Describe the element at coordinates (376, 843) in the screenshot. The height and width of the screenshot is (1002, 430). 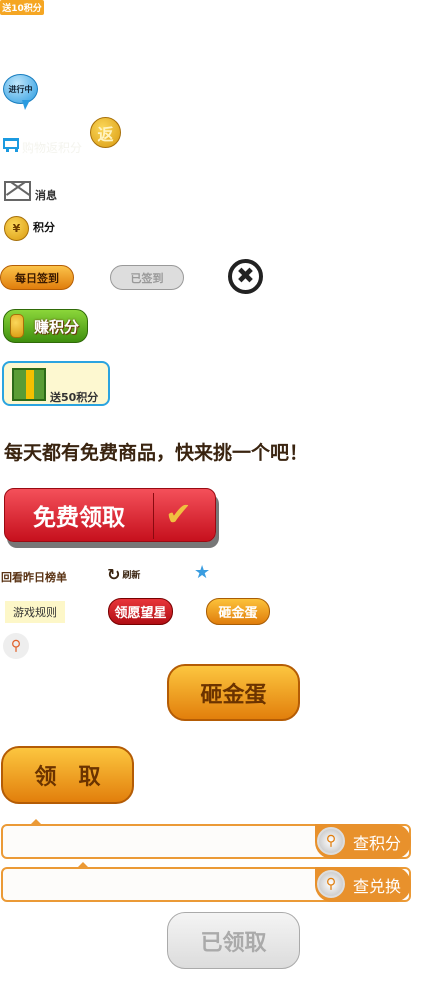
I see `query-points-label: 查积分` at that location.